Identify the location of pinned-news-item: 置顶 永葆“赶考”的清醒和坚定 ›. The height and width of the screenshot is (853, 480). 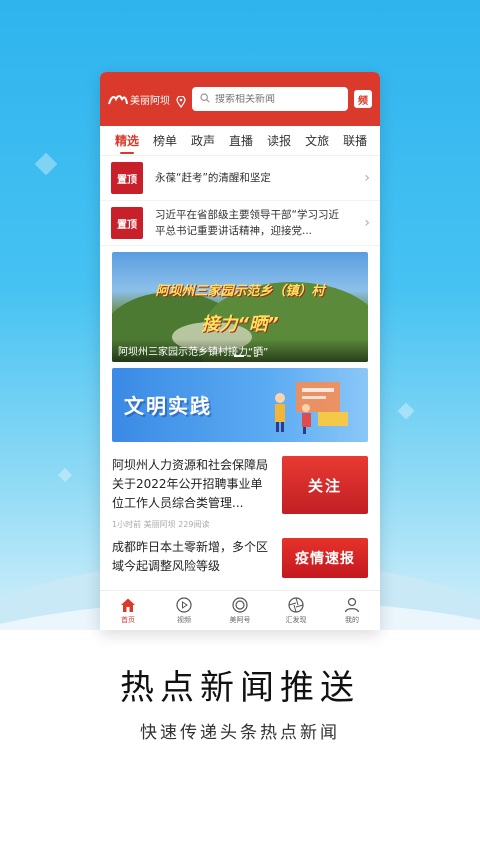
(240, 178).